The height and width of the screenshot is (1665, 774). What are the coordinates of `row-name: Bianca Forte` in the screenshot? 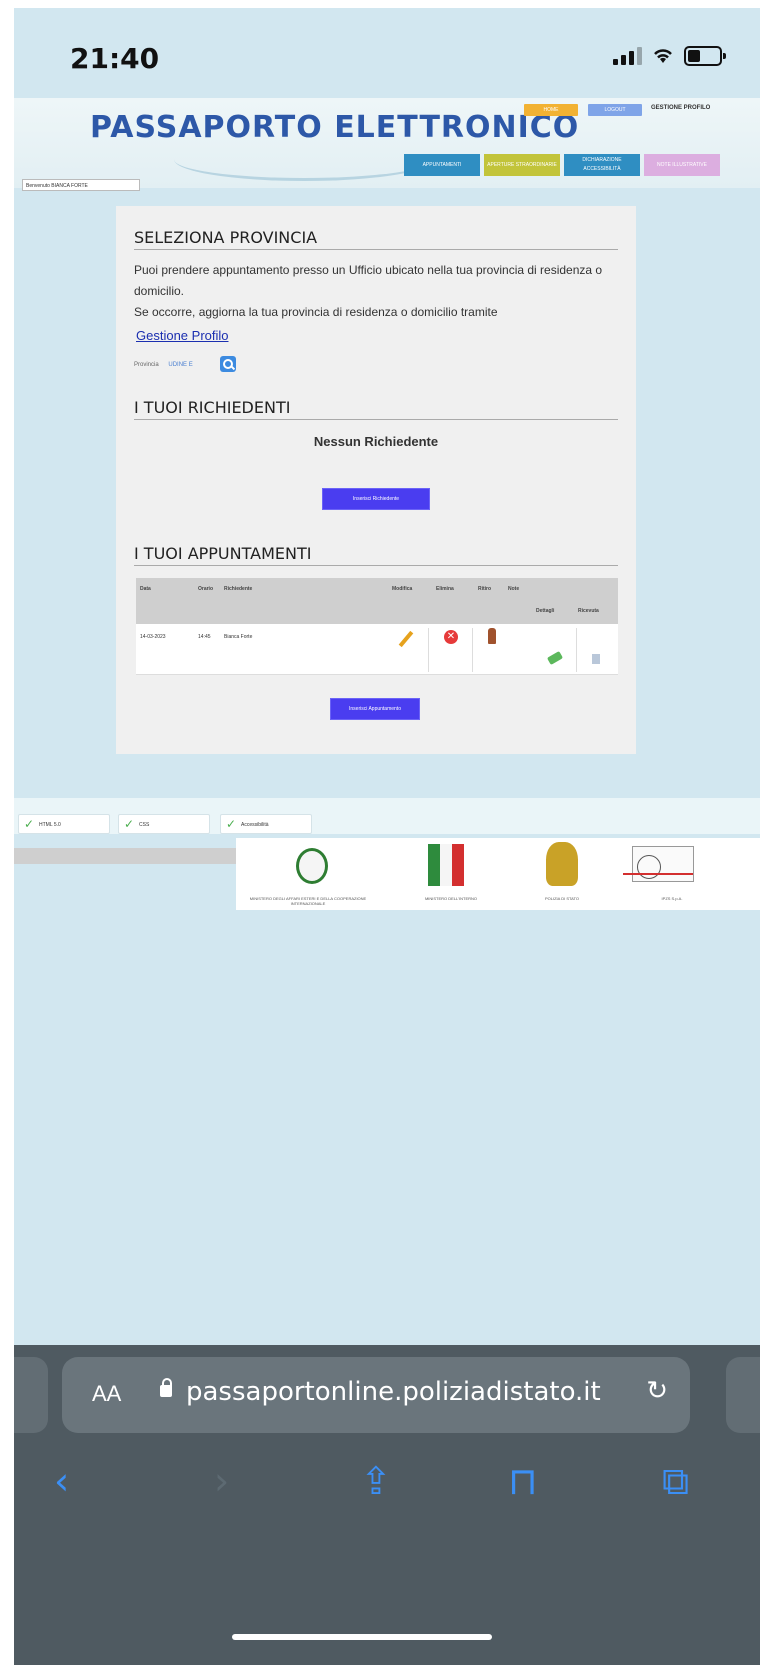 It's located at (238, 637).